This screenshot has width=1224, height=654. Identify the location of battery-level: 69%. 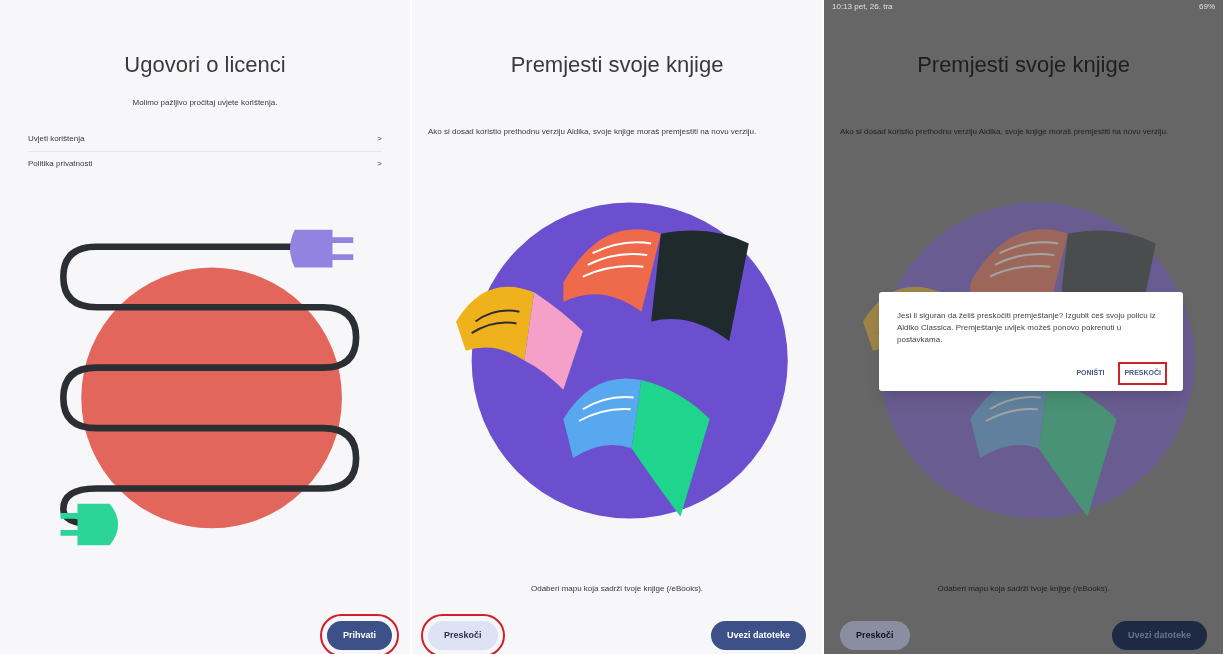
(1207, 7).